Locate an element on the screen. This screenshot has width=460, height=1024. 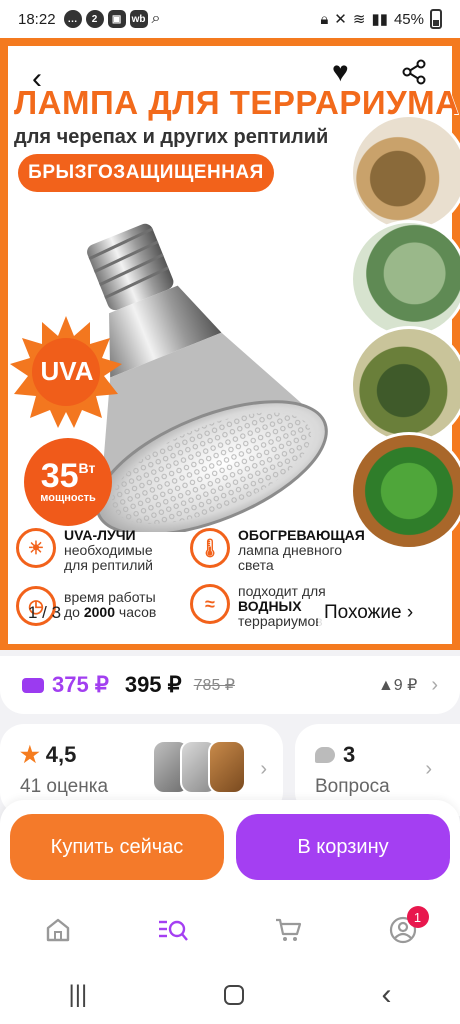
wallet-icon is located at coordinates (33, 685).